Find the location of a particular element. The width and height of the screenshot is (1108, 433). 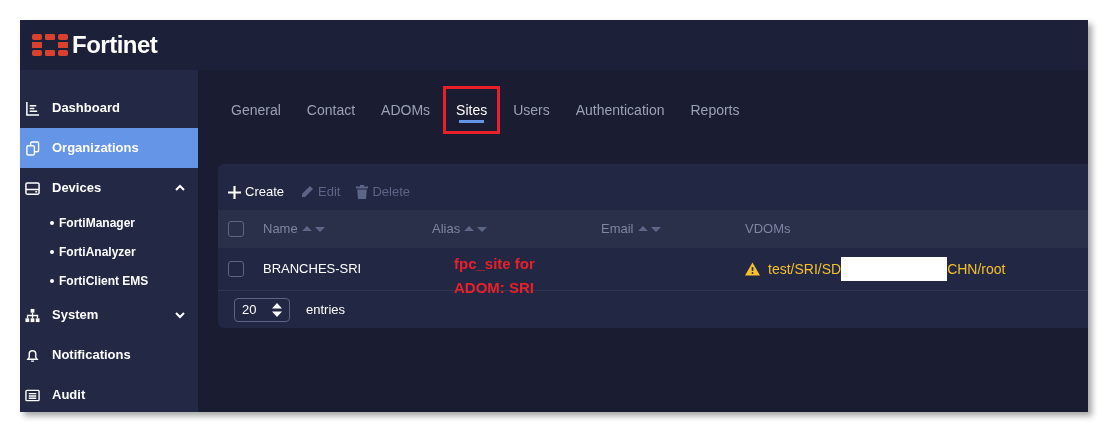

table-cell-text: test/SRI/SD is located at coordinates (805, 269).